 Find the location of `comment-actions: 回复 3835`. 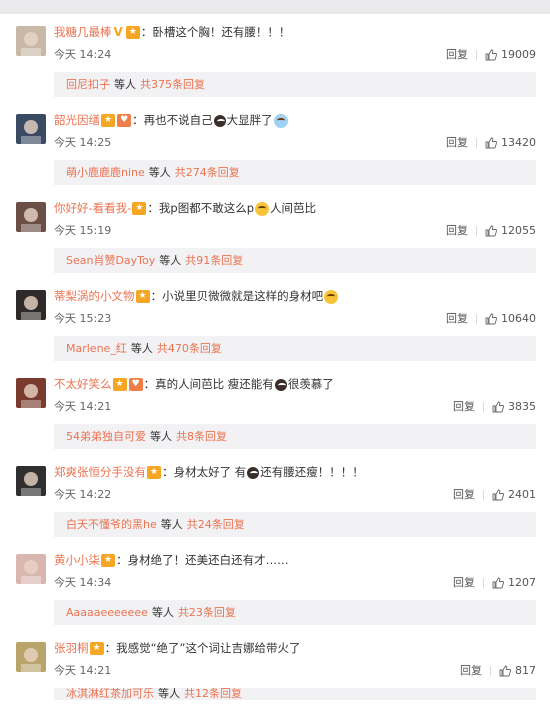

comment-actions: 回复 3835 is located at coordinates (494, 406).